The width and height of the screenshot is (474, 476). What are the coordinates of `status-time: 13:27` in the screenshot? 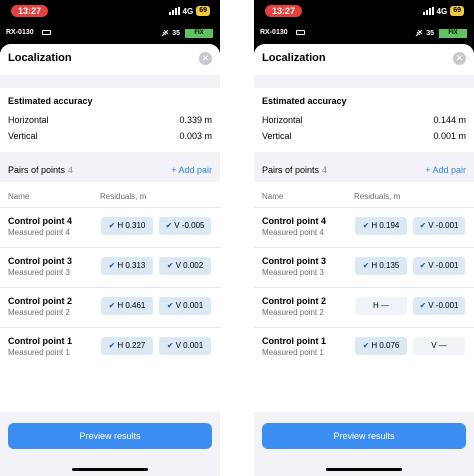 It's located at (29, 11).